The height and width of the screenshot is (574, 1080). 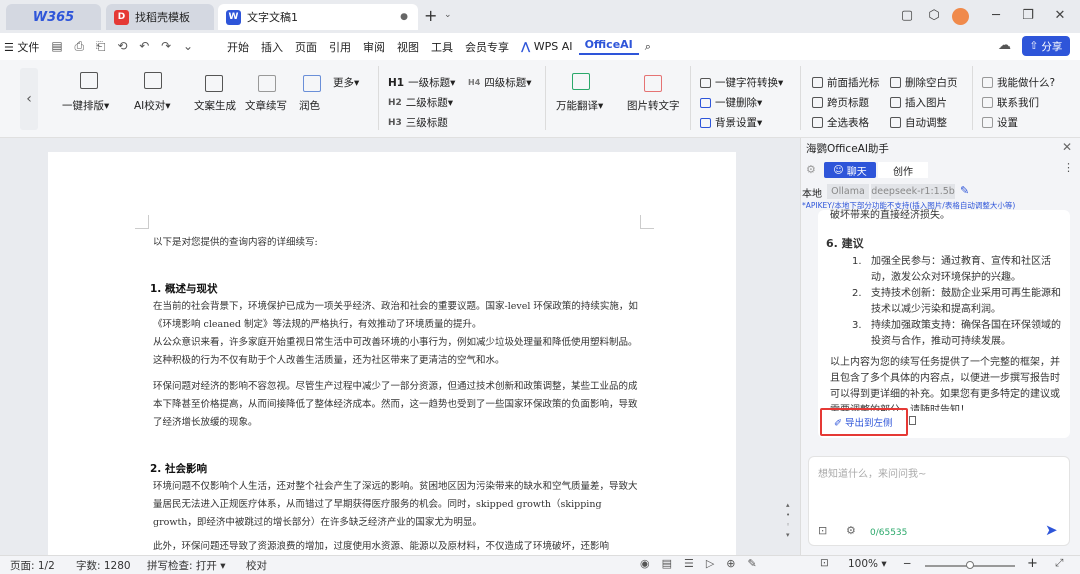 I want to click on quick-access-icons: ▤ ⎙ ⎗ ⟲ ↶ ↷ ⌄, so click(x=124, y=46).